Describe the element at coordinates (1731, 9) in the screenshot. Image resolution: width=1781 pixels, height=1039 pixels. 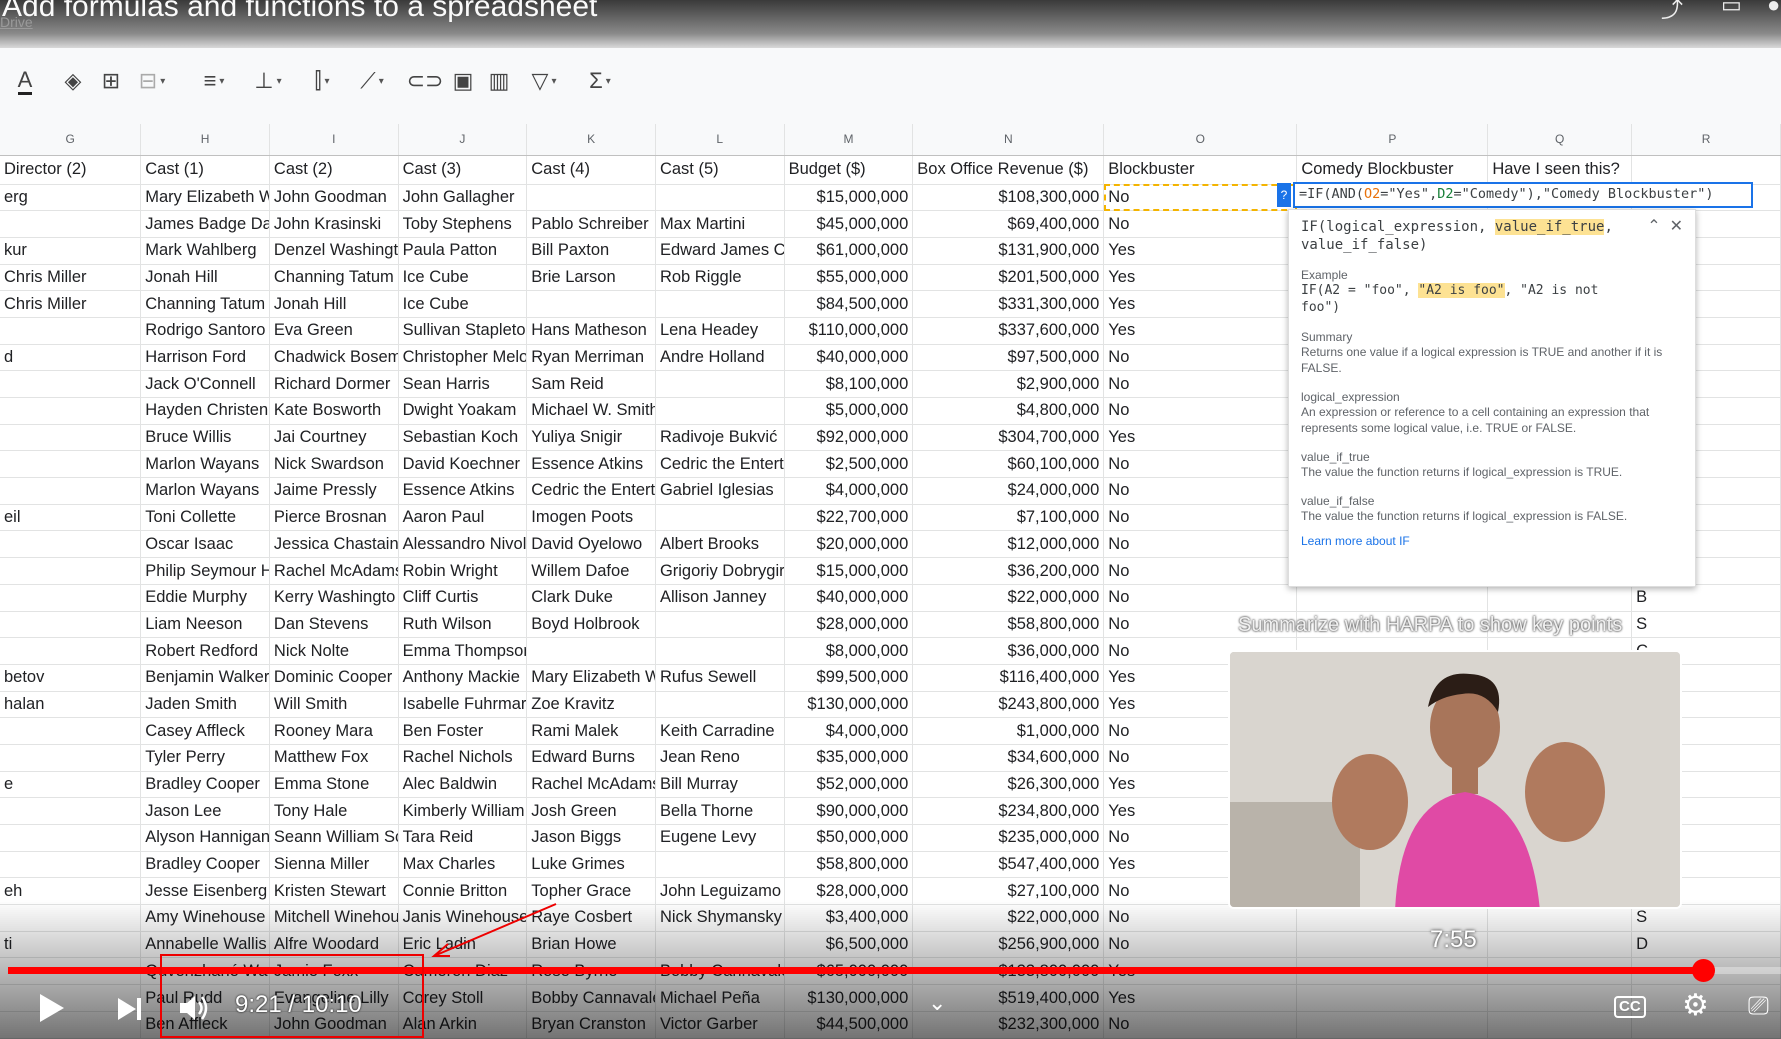
I see `comment-icon: ▭` at that location.